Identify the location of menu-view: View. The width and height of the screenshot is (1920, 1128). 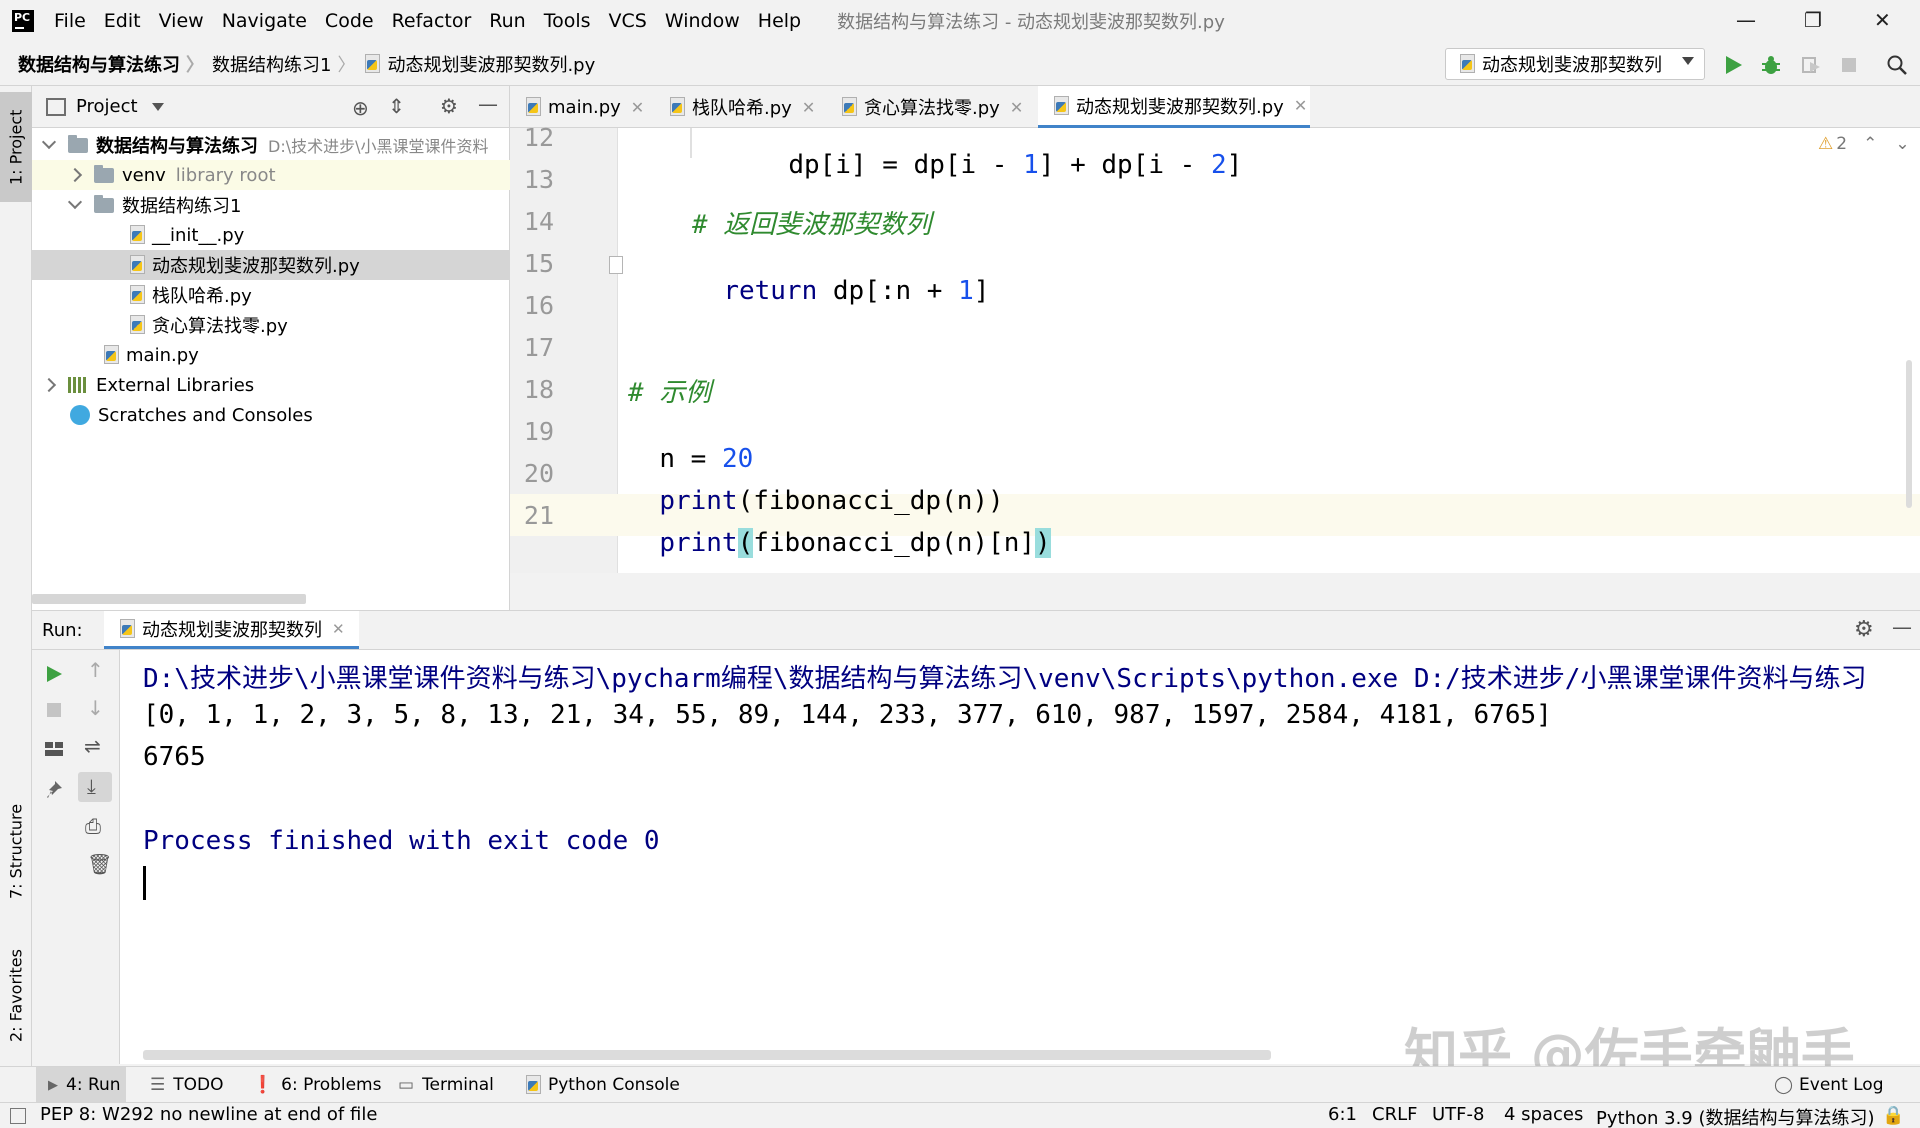
(181, 21).